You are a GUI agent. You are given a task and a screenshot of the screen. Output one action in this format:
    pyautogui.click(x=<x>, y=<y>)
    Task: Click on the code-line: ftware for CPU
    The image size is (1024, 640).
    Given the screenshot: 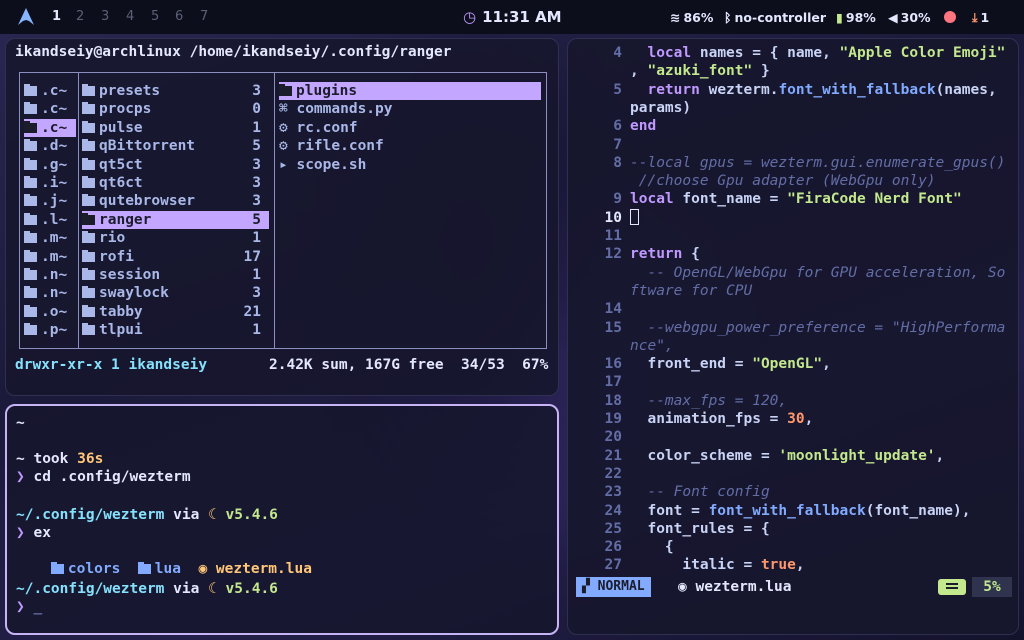 What is the action you would take?
    pyautogui.click(x=793, y=291)
    